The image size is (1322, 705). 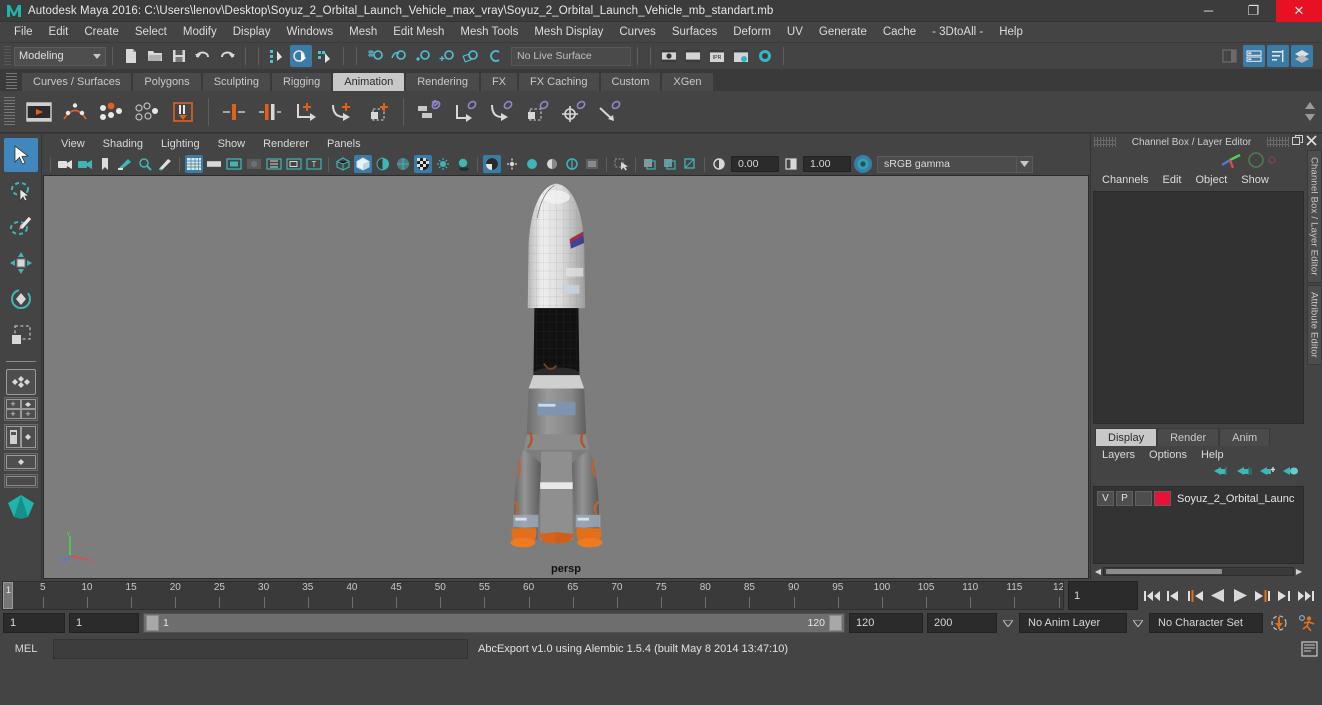 I want to click on shelf-tab-xgen: XGen, so click(x=687, y=81).